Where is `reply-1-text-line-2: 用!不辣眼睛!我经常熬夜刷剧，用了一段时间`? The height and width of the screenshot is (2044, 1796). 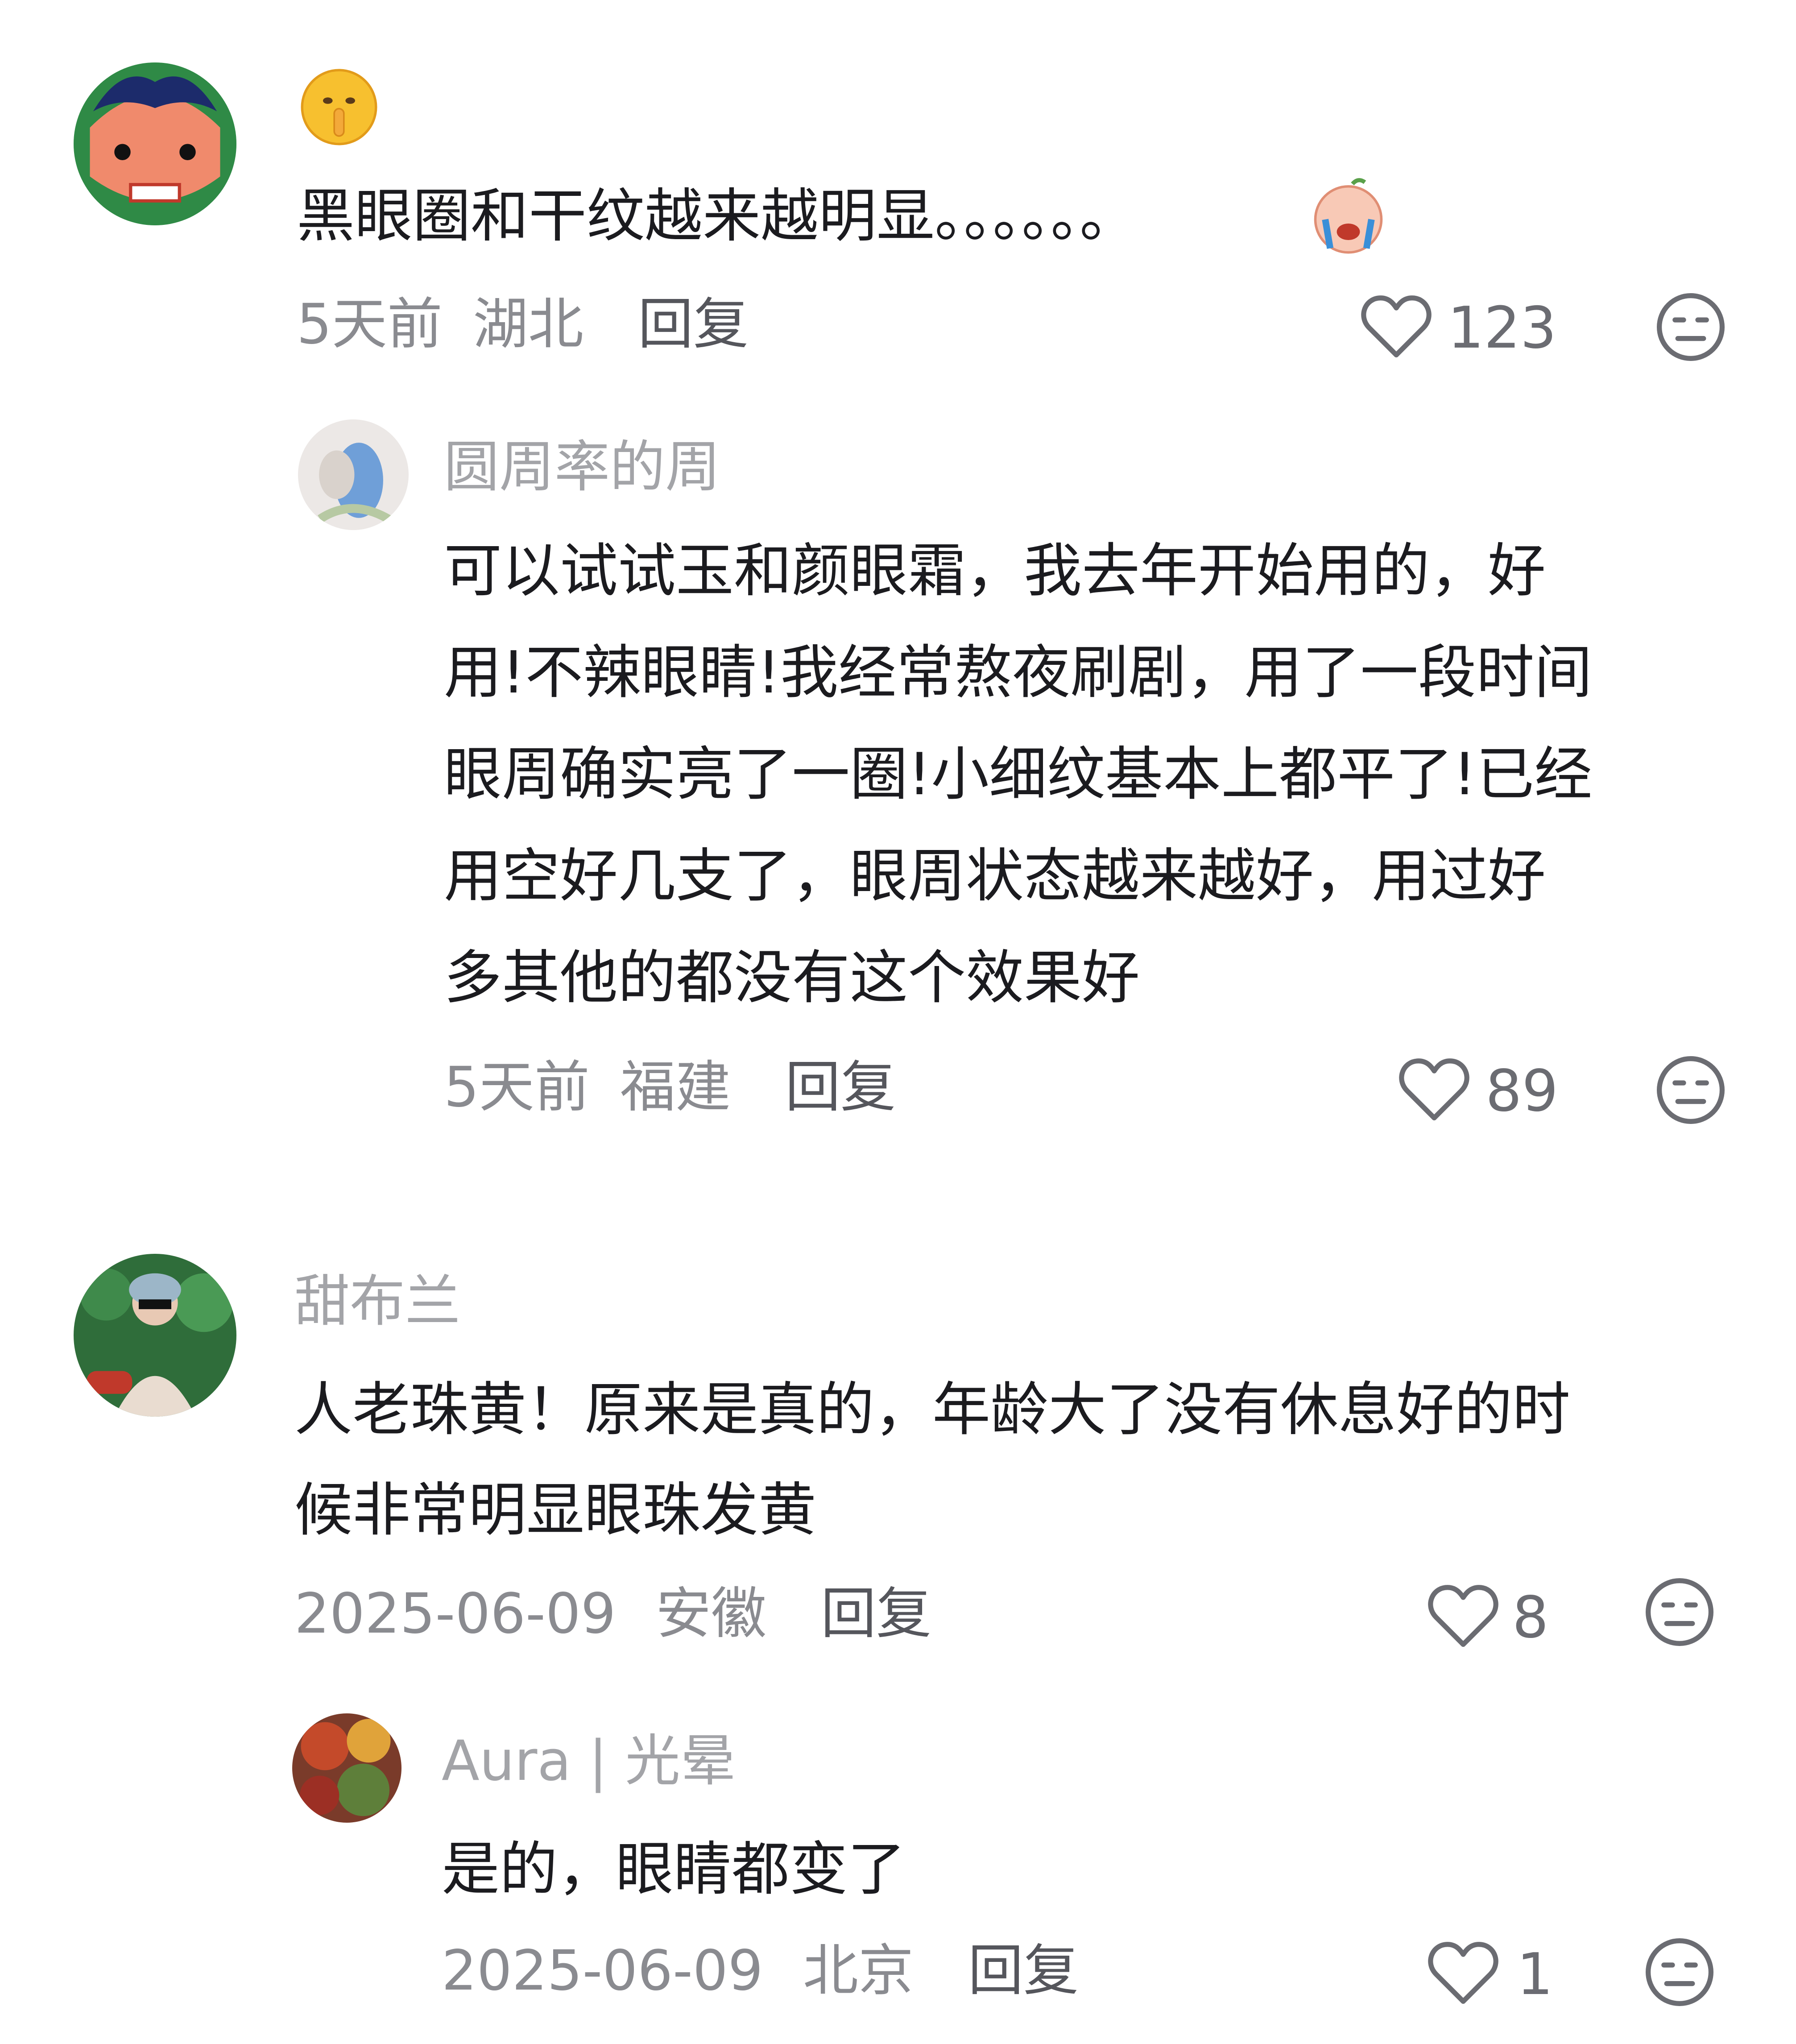
reply-1-text-line-2: 用!不辣眼睛!我经常熬夜刷剧，用了一段时间 is located at coordinates (1018, 672).